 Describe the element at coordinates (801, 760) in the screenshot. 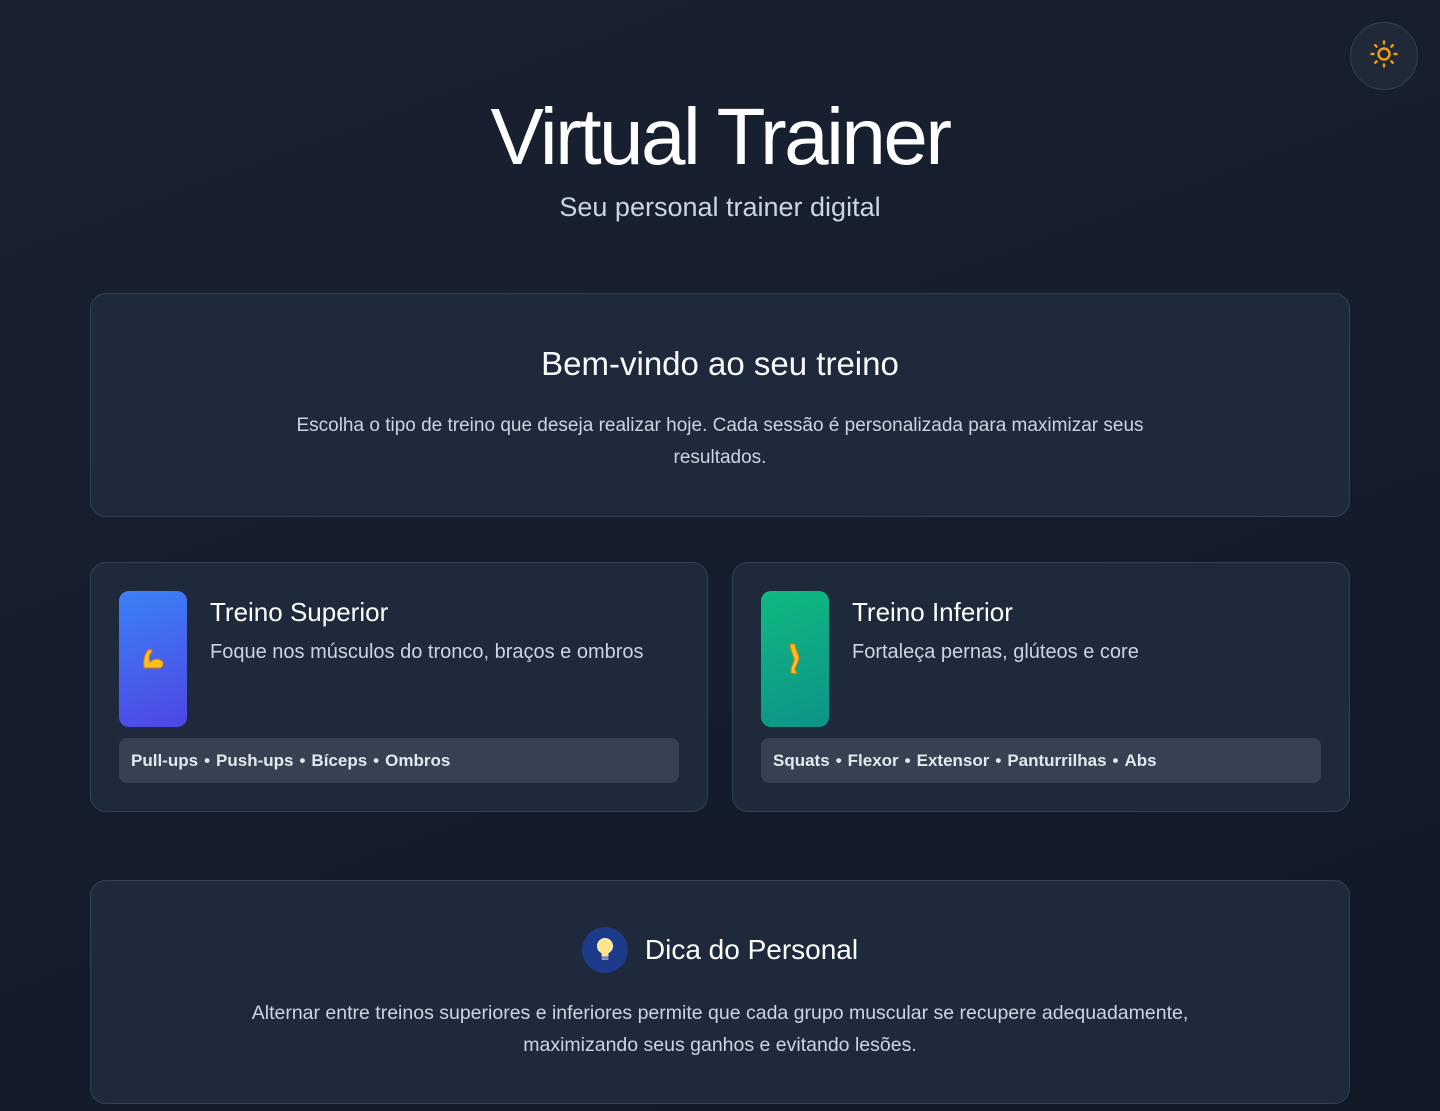

I see `exercise-tag: Squats` at that location.